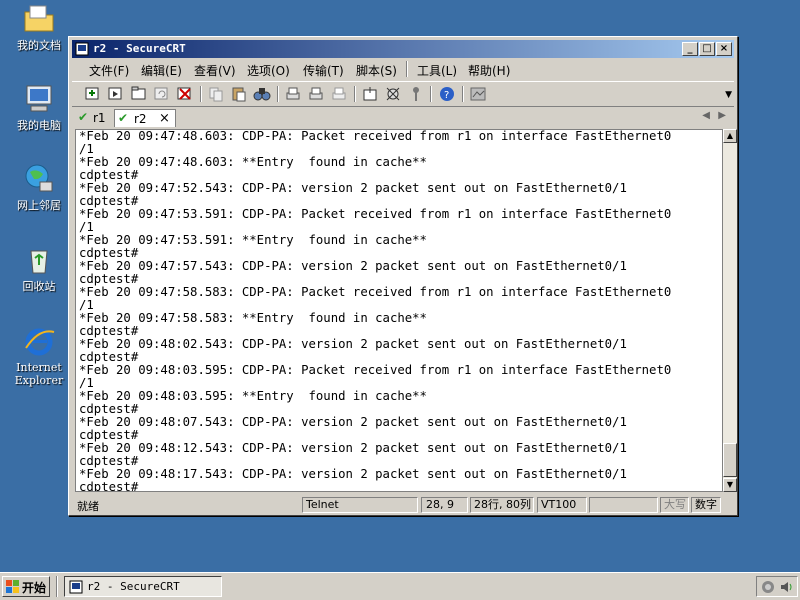 The height and width of the screenshot is (600, 800). I want to click on desktop-icon-recycle-bin: 回收站, so click(39, 268).